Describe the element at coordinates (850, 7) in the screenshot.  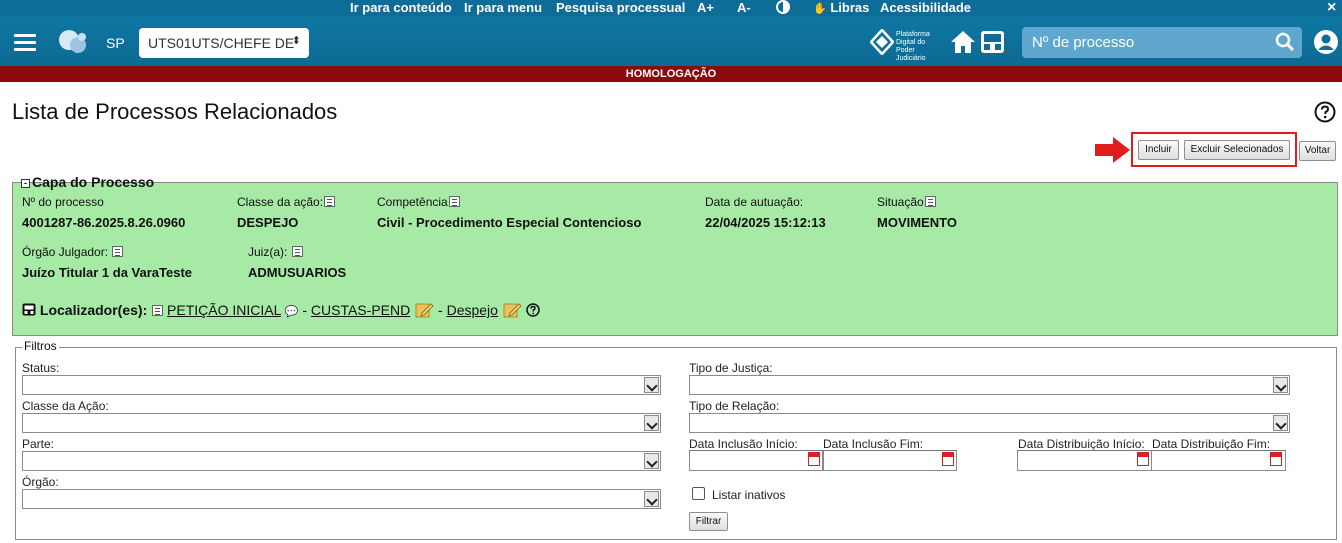
I see `libras-label: Libras` at that location.